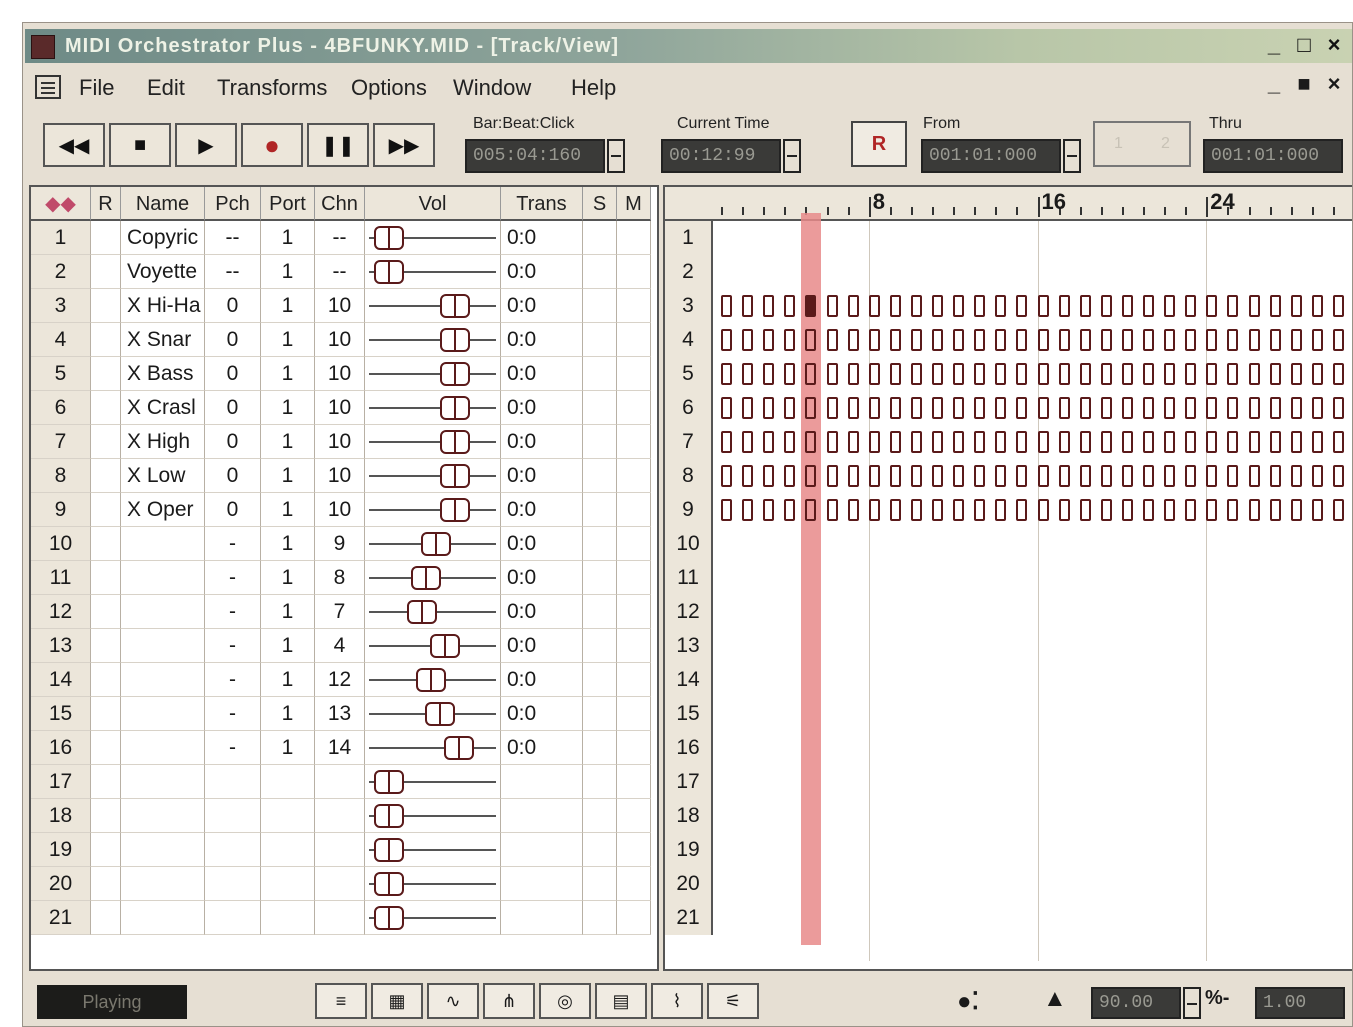  I want to click on menu-options: Options, so click(389, 88).